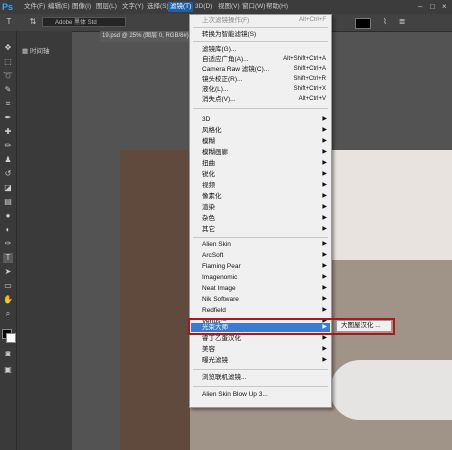  What do you see at coordinates (266, 99) in the screenshot?
I see `menu-item-vanishing-point: 消失点(V)... Alt+Ctrl+V` at bounding box center [266, 99].